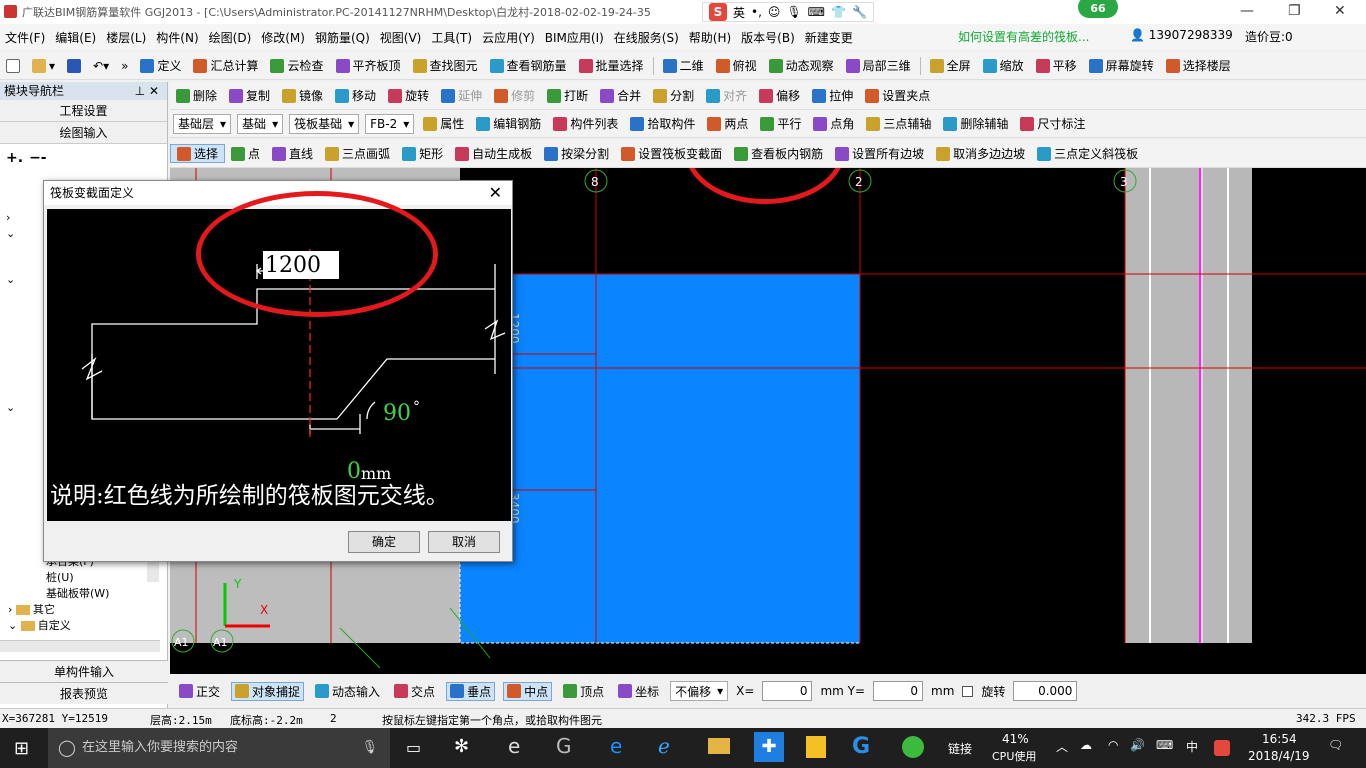 The width and height of the screenshot is (1366, 768). What do you see at coordinates (199, 691) in the screenshot?
I see `snap-button-0: 正交` at bounding box center [199, 691].